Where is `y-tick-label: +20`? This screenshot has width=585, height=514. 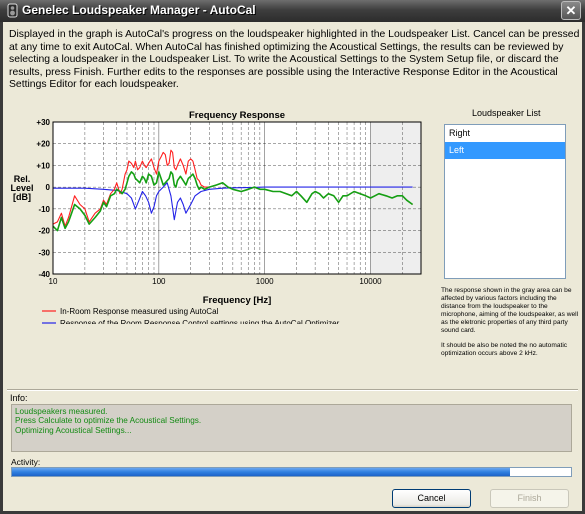
y-tick-label: +20 is located at coordinates (43, 144).